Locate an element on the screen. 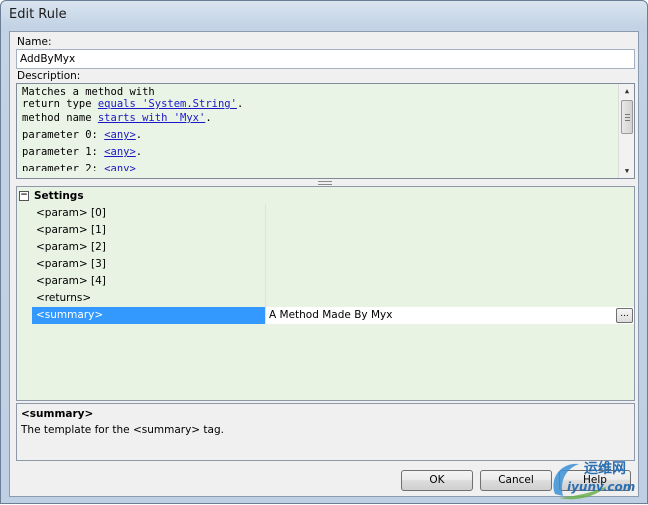 The image size is (648, 505). parameter-1-link: <any> is located at coordinates (120, 152).